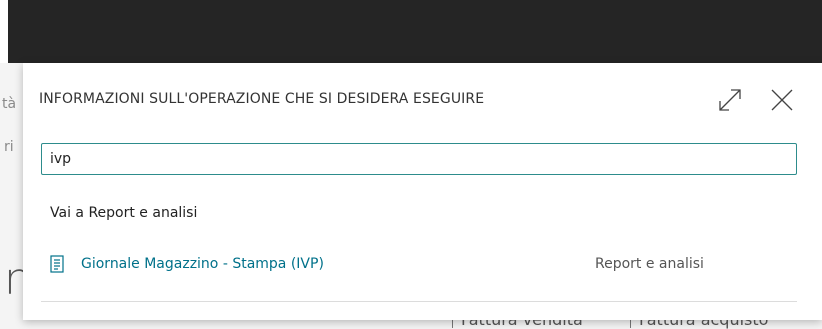 The image size is (822, 329). I want to click on result-category: Report e analisi, so click(649, 264).